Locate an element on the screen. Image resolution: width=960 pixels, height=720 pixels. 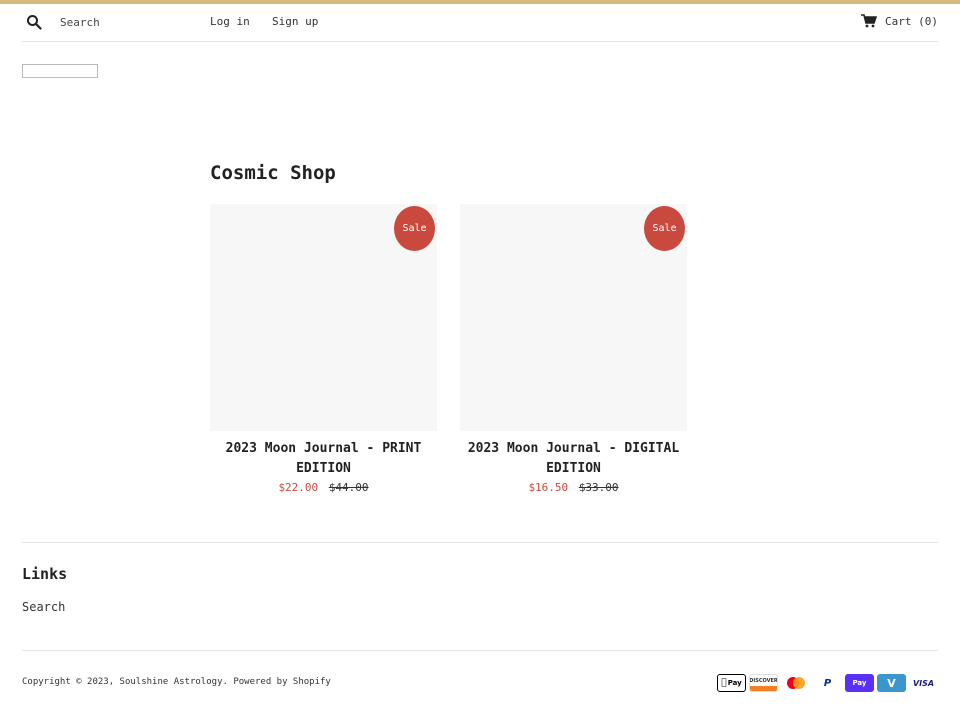
sale-price: $22.00 is located at coordinates (298, 487).